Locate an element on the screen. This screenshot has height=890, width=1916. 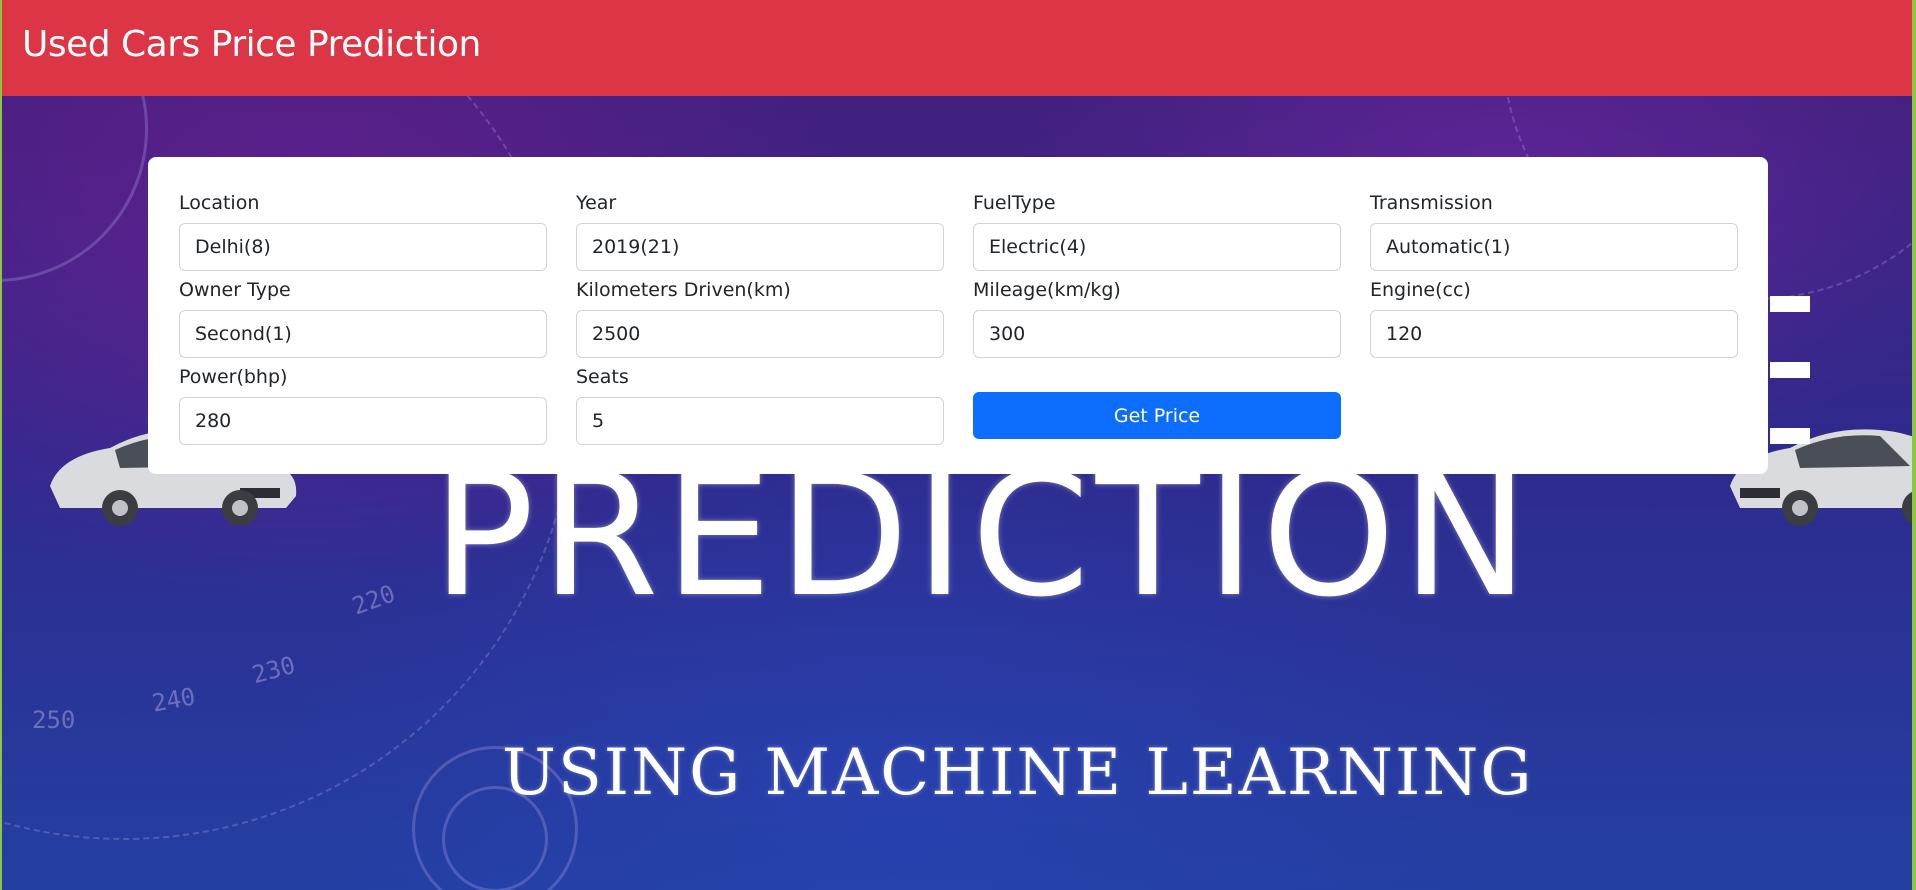
field-location: Location Delhi(8) is located at coordinates (363, 231).